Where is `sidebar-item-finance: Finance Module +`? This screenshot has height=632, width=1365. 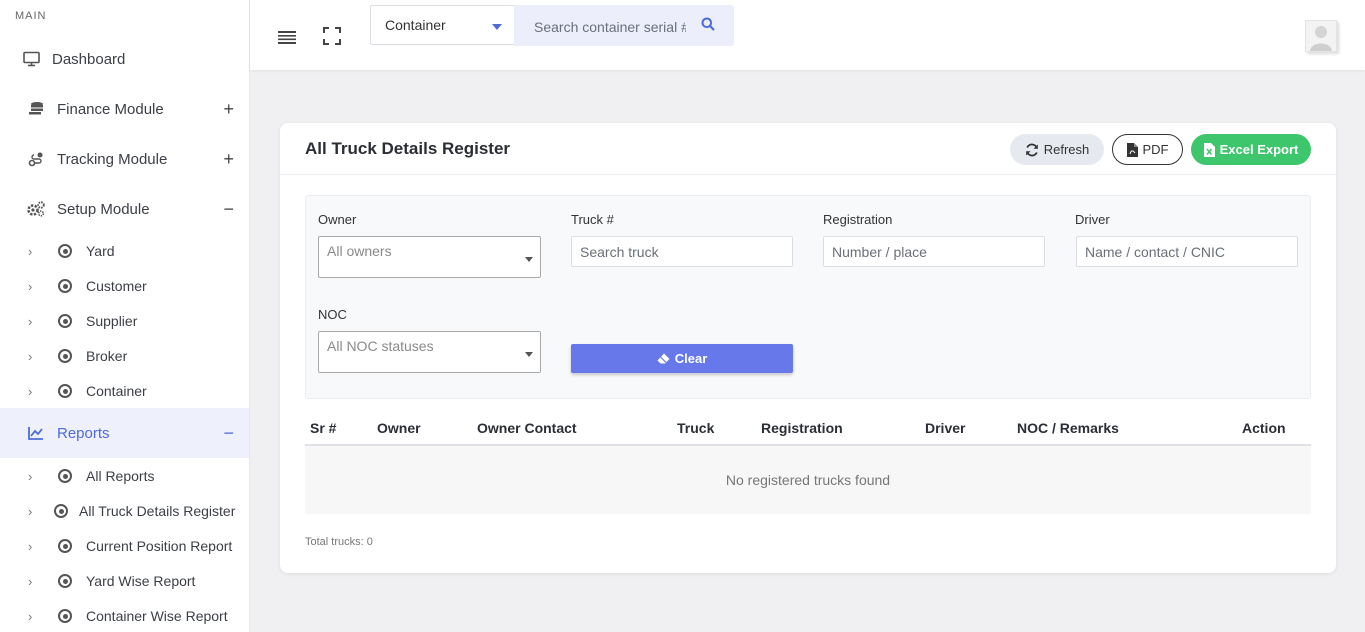
sidebar-item-finance: Finance Module + is located at coordinates (124, 109).